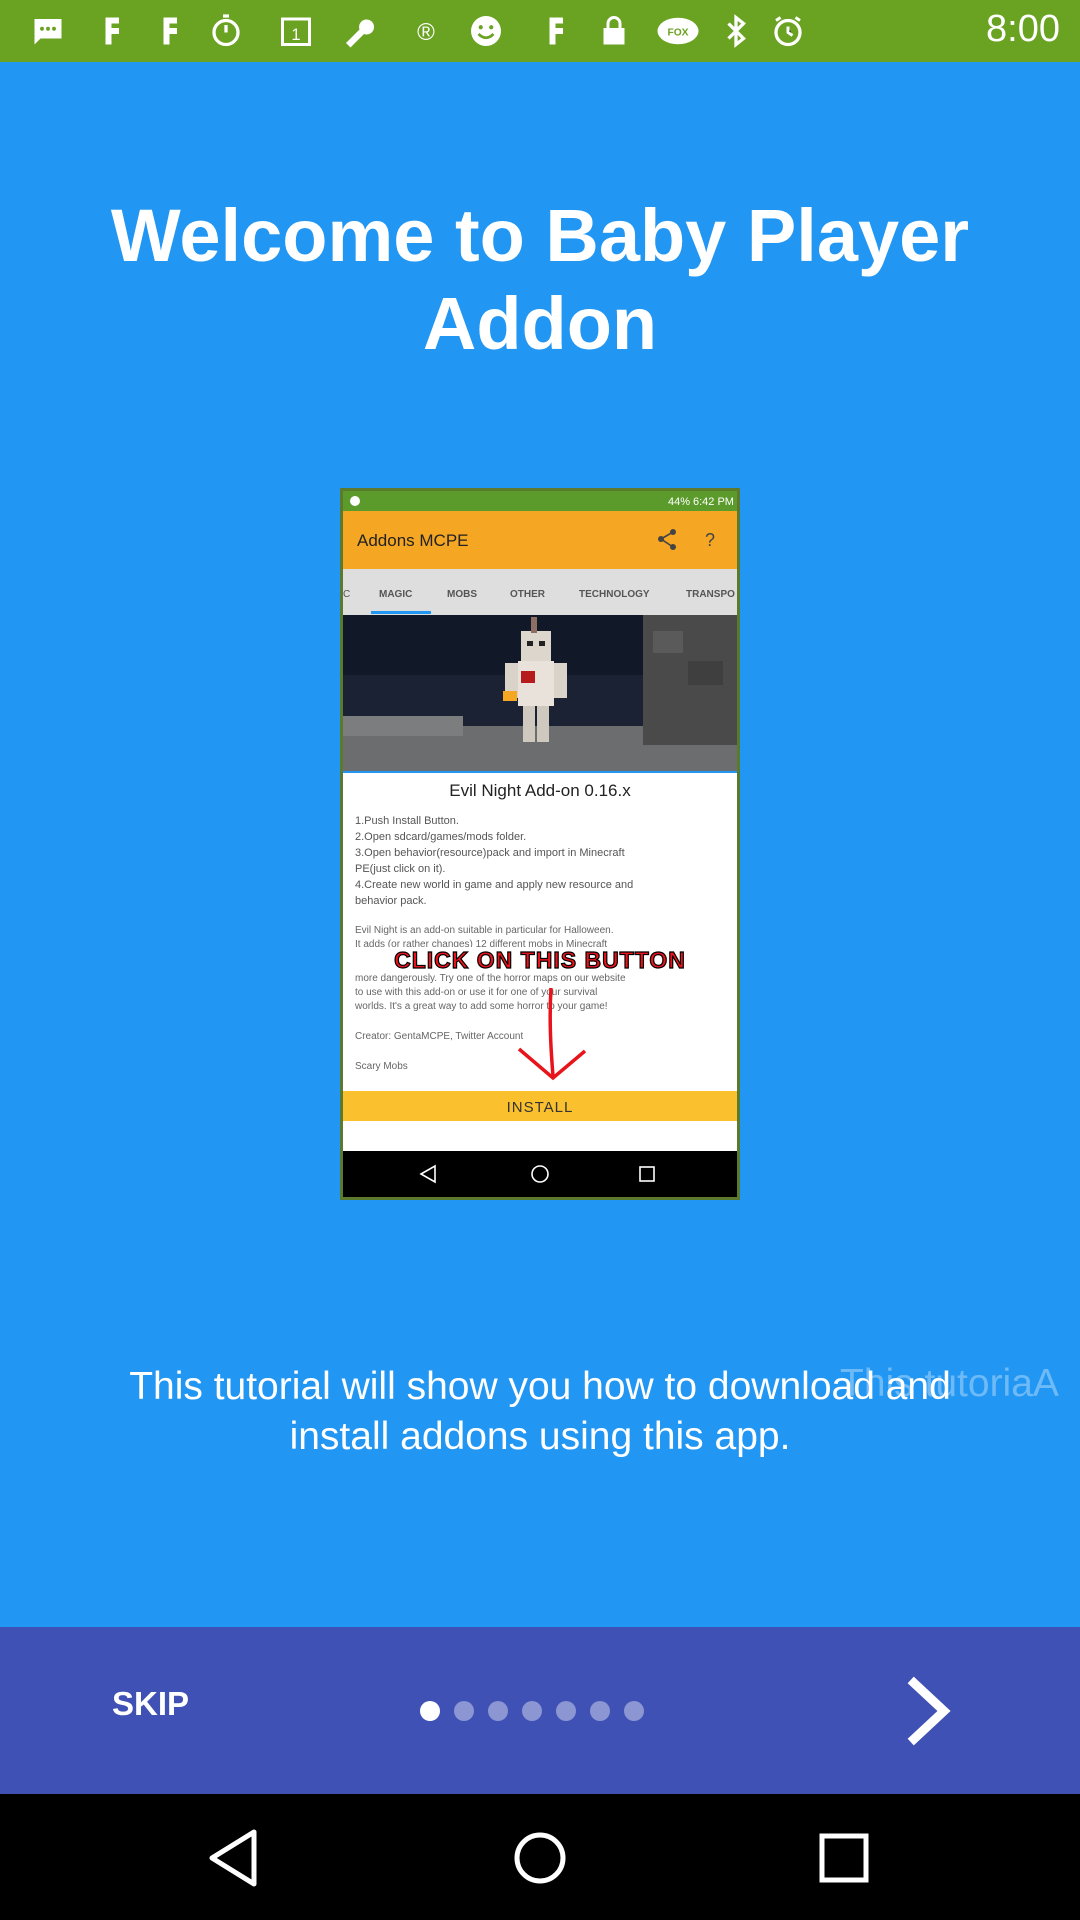 Image resolution: width=1080 pixels, height=1920 pixels. What do you see at coordinates (736, 31) in the screenshot?
I see `bluetooth-icon` at bounding box center [736, 31].